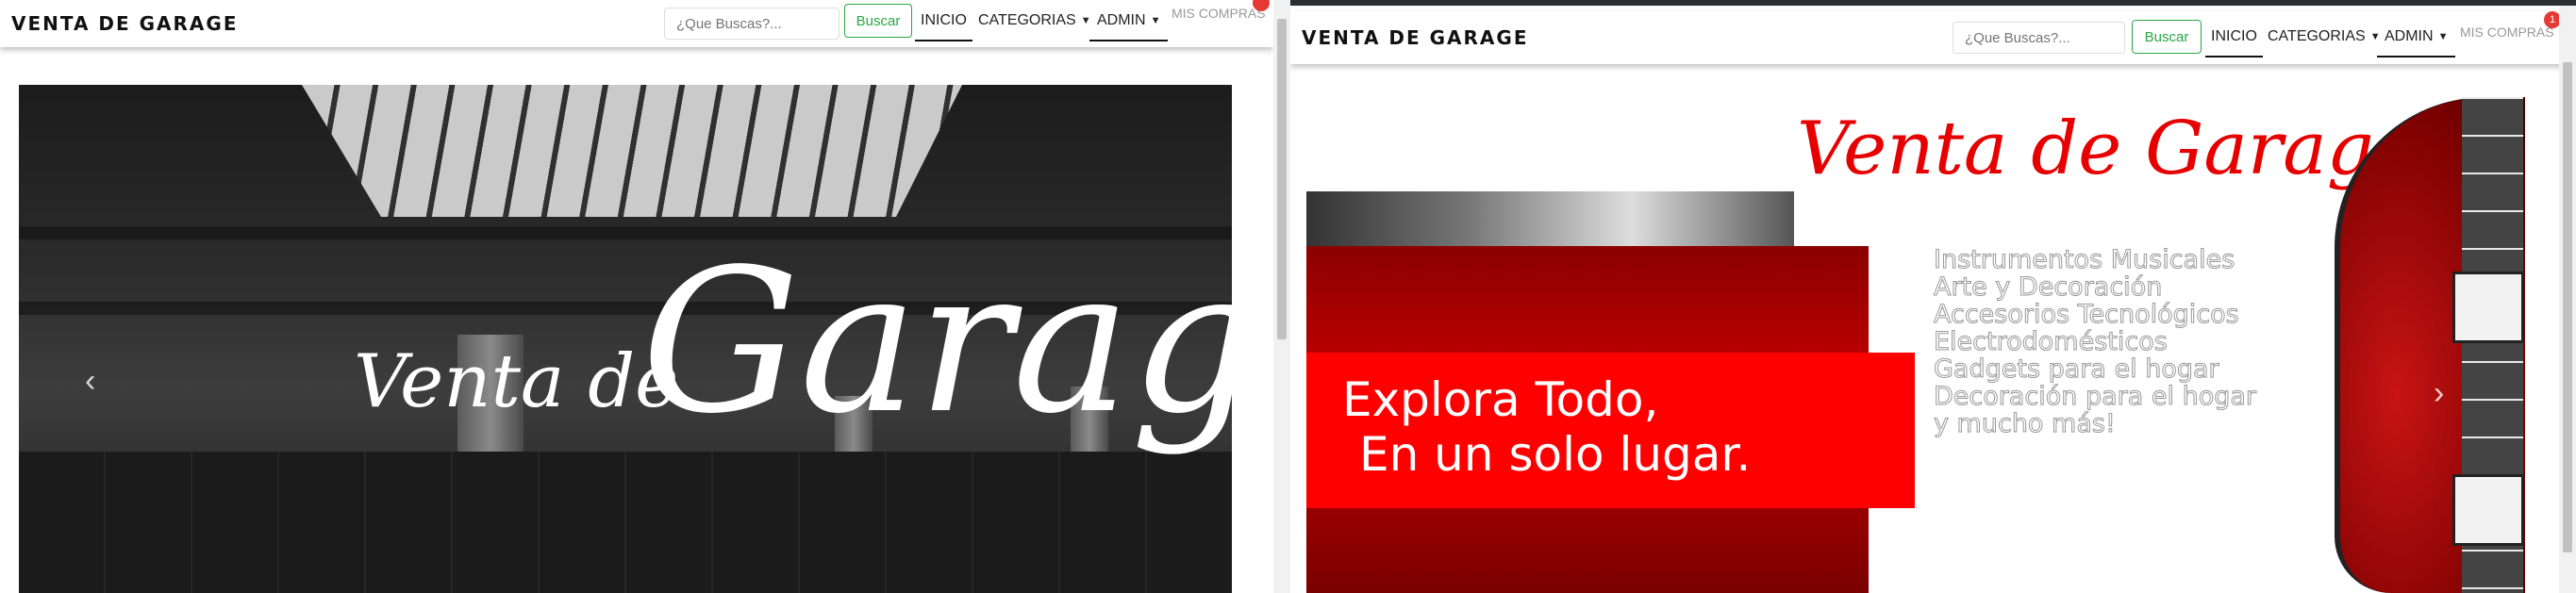 The image size is (2576, 593). What do you see at coordinates (2087, 314) in the screenshot?
I see `list-item: Accesorios Tecnológicos` at bounding box center [2087, 314].